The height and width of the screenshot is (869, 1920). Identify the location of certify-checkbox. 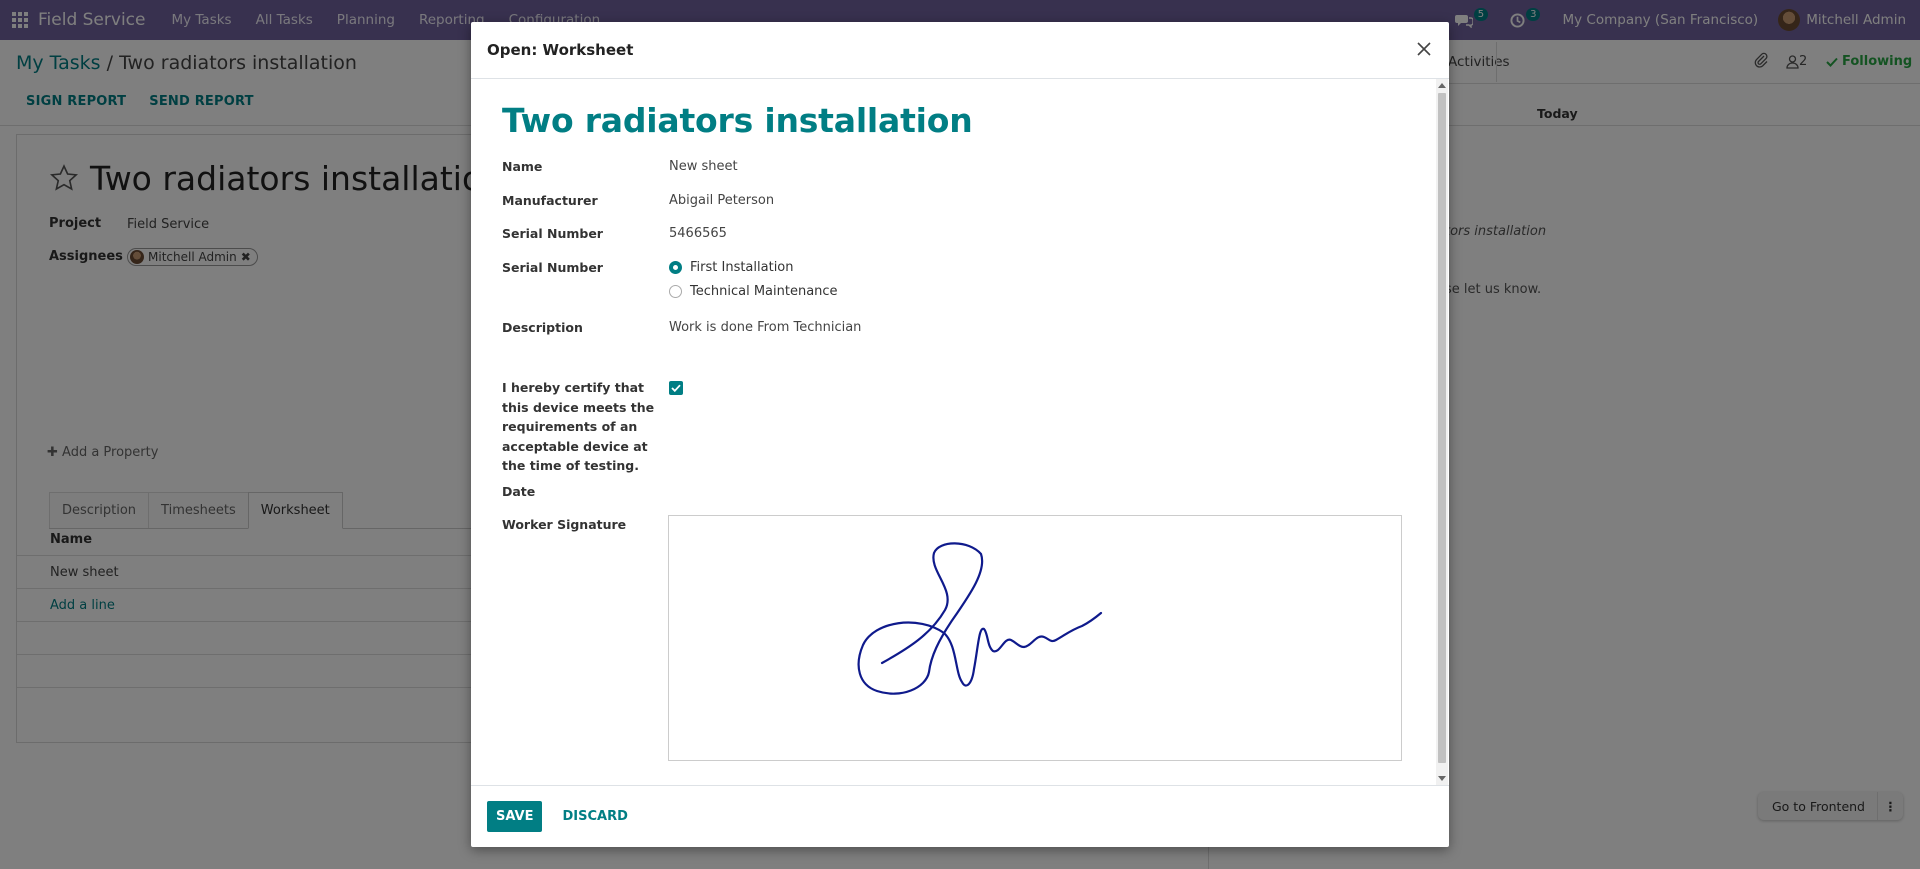
(676, 388).